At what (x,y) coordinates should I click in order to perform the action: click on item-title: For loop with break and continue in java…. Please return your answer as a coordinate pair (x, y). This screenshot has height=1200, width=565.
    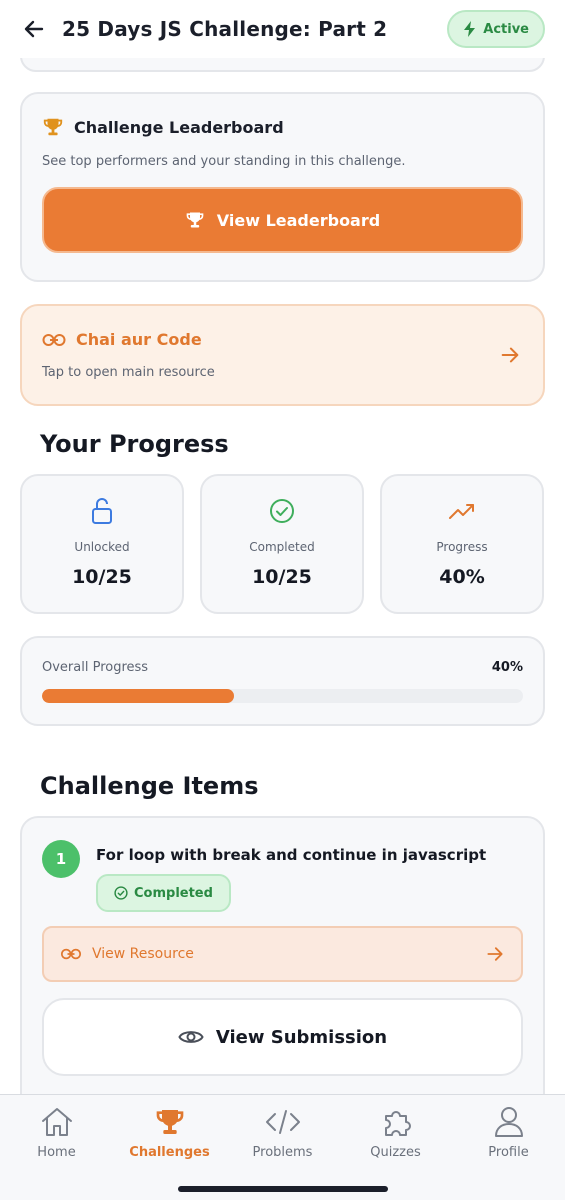
    Looking at the image, I should click on (291, 855).